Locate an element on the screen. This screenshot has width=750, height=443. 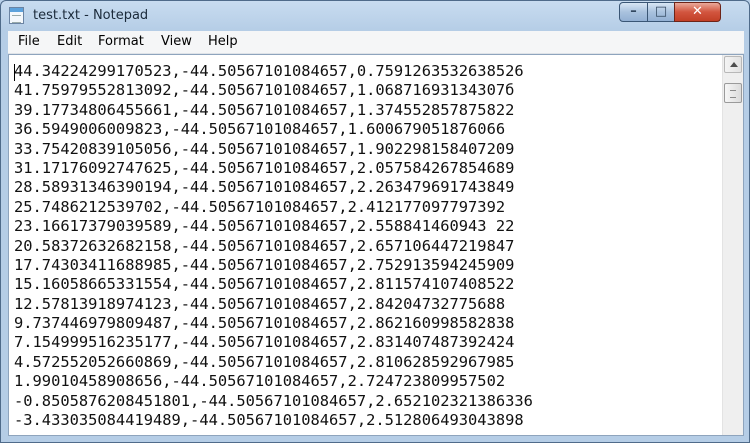
menu-help: Help is located at coordinates (223, 41).